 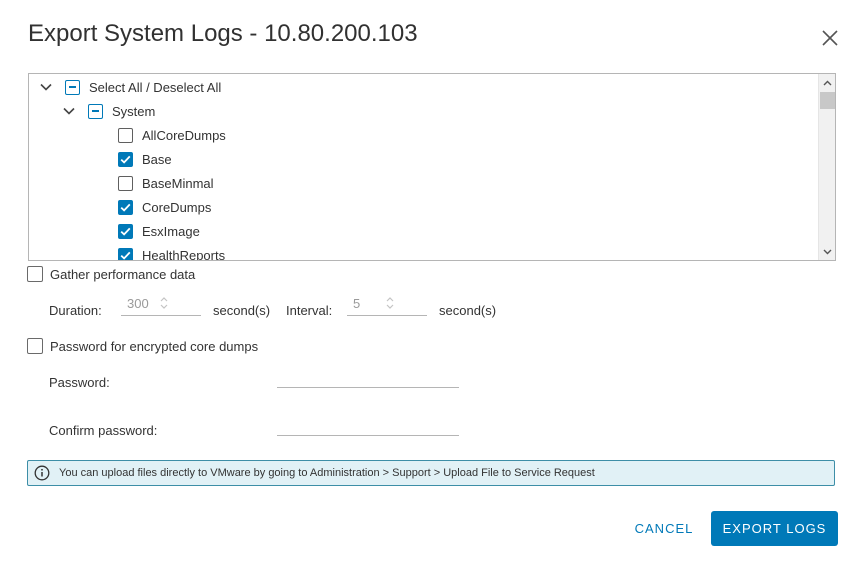 I want to click on export-logs-button: EXPORT LOGS, so click(x=774, y=528).